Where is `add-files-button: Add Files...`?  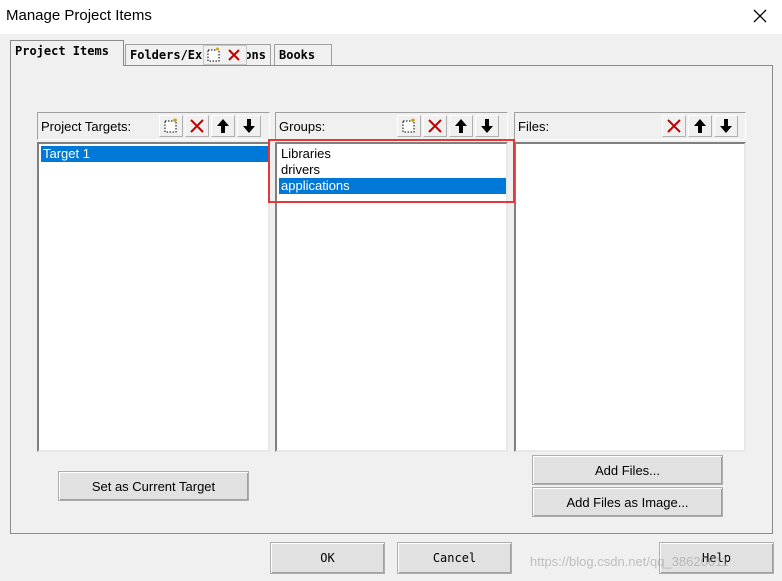
add-files-button: Add Files... is located at coordinates (627, 470).